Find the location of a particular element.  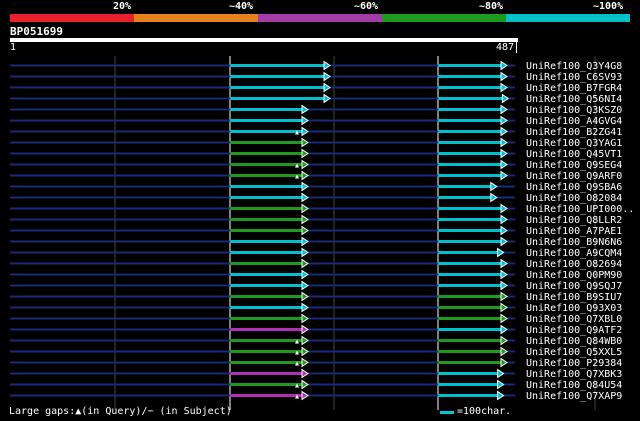

color-swatch-cyan is located at coordinates (568, 18).